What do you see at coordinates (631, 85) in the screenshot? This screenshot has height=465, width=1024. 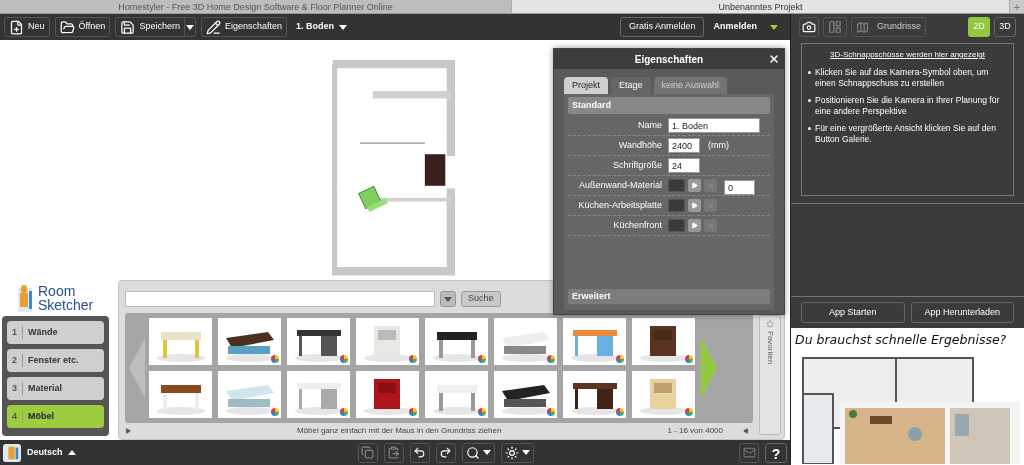 I see `dialog-tab: Etage` at bounding box center [631, 85].